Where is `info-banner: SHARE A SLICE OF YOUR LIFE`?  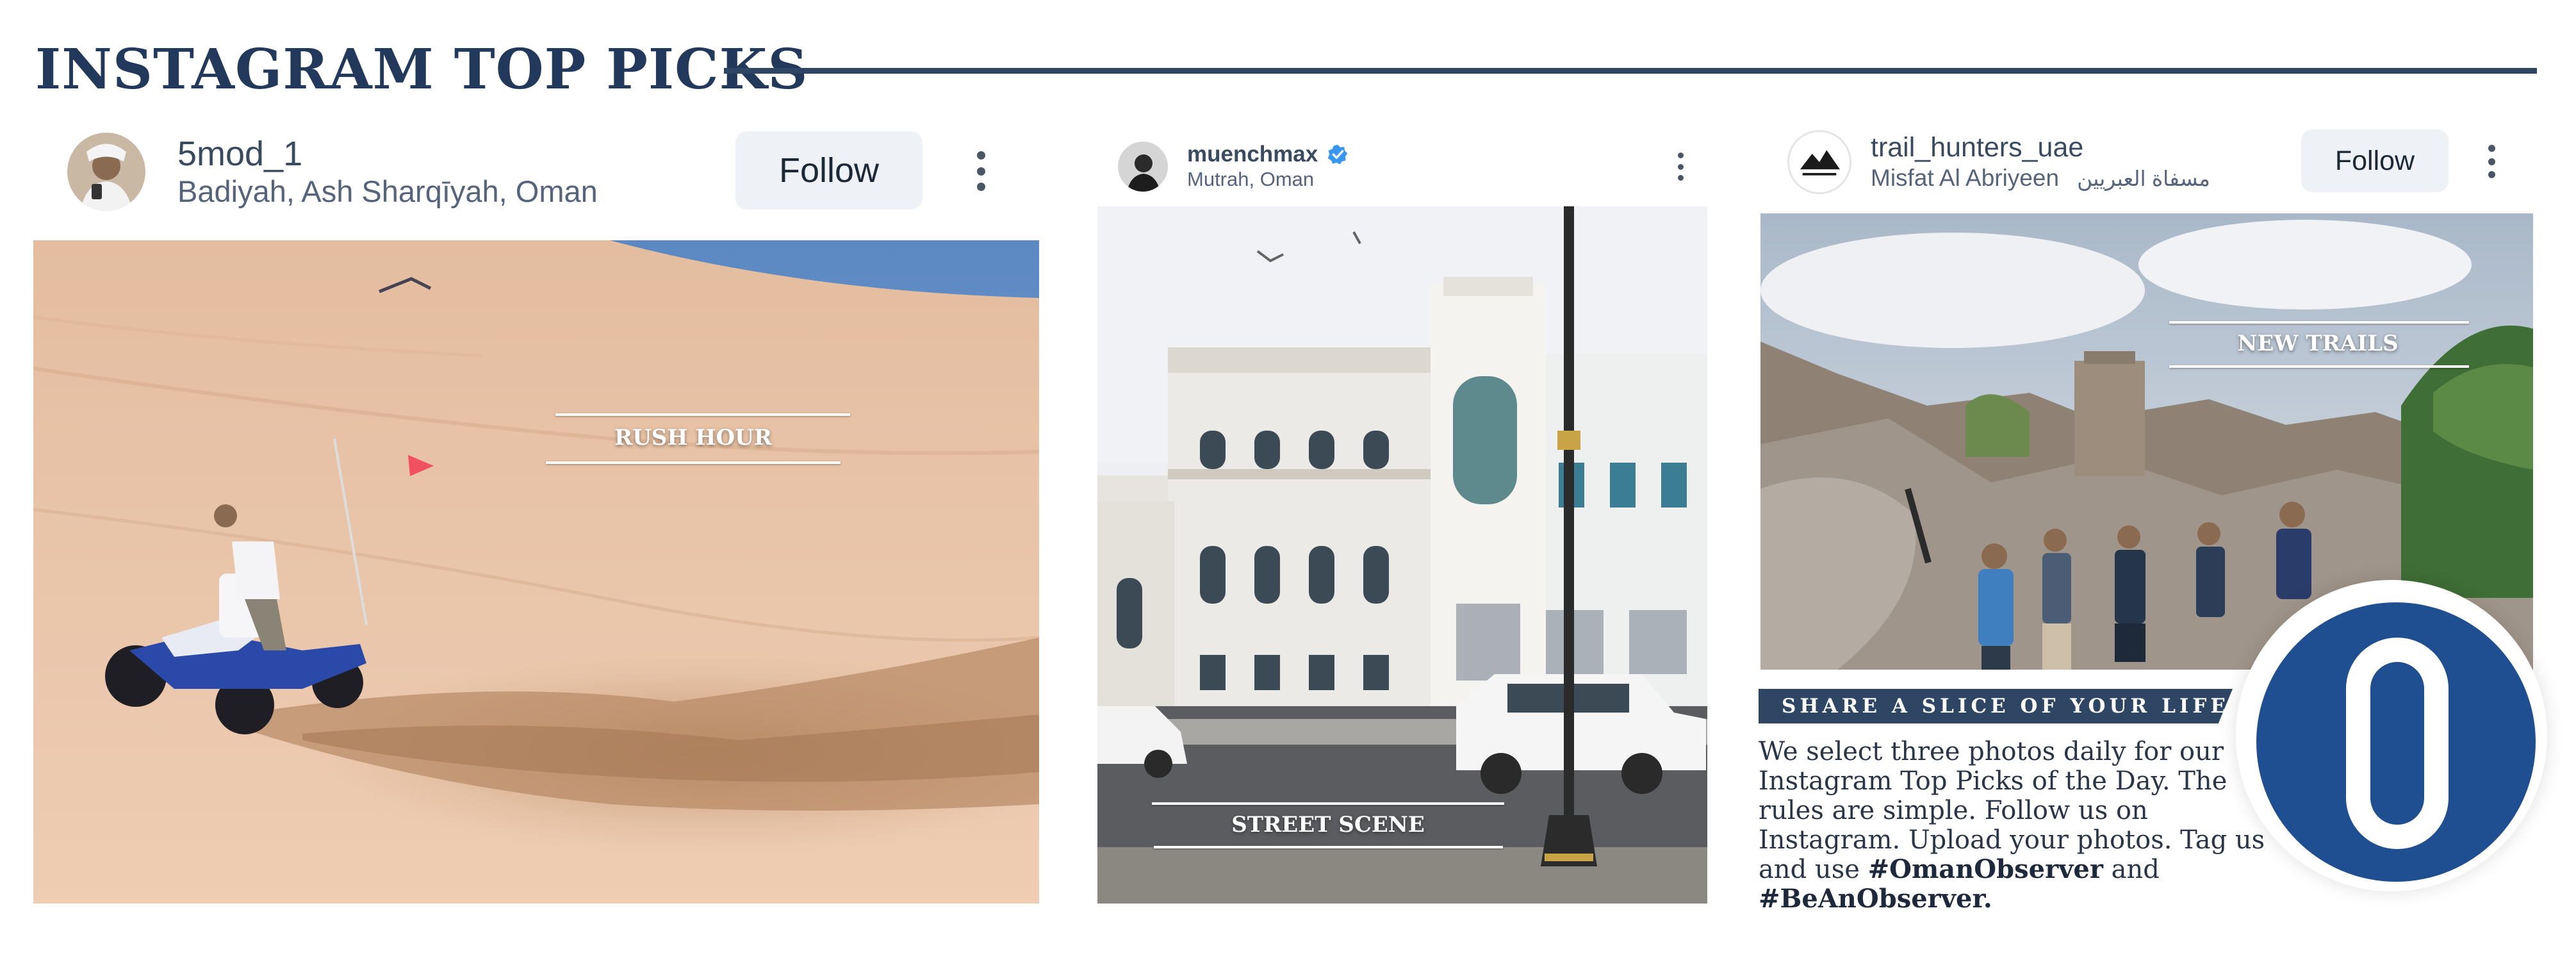 info-banner: SHARE A SLICE OF YOUR LIFE is located at coordinates (1996, 706).